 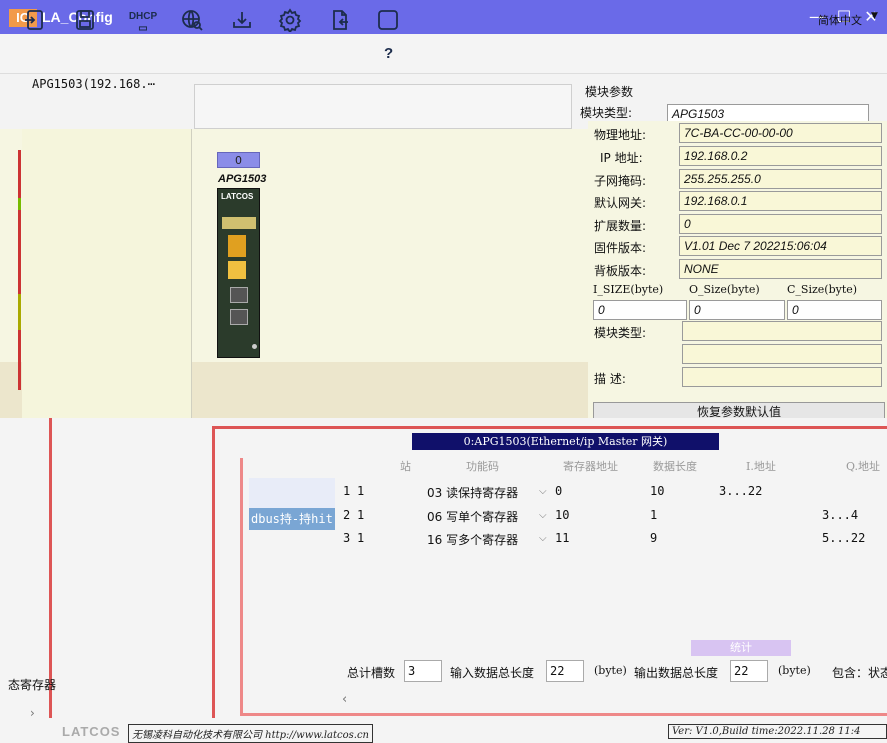 What do you see at coordinates (610, 670) in the screenshot?
I see `input-unit: (byte)` at bounding box center [610, 670].